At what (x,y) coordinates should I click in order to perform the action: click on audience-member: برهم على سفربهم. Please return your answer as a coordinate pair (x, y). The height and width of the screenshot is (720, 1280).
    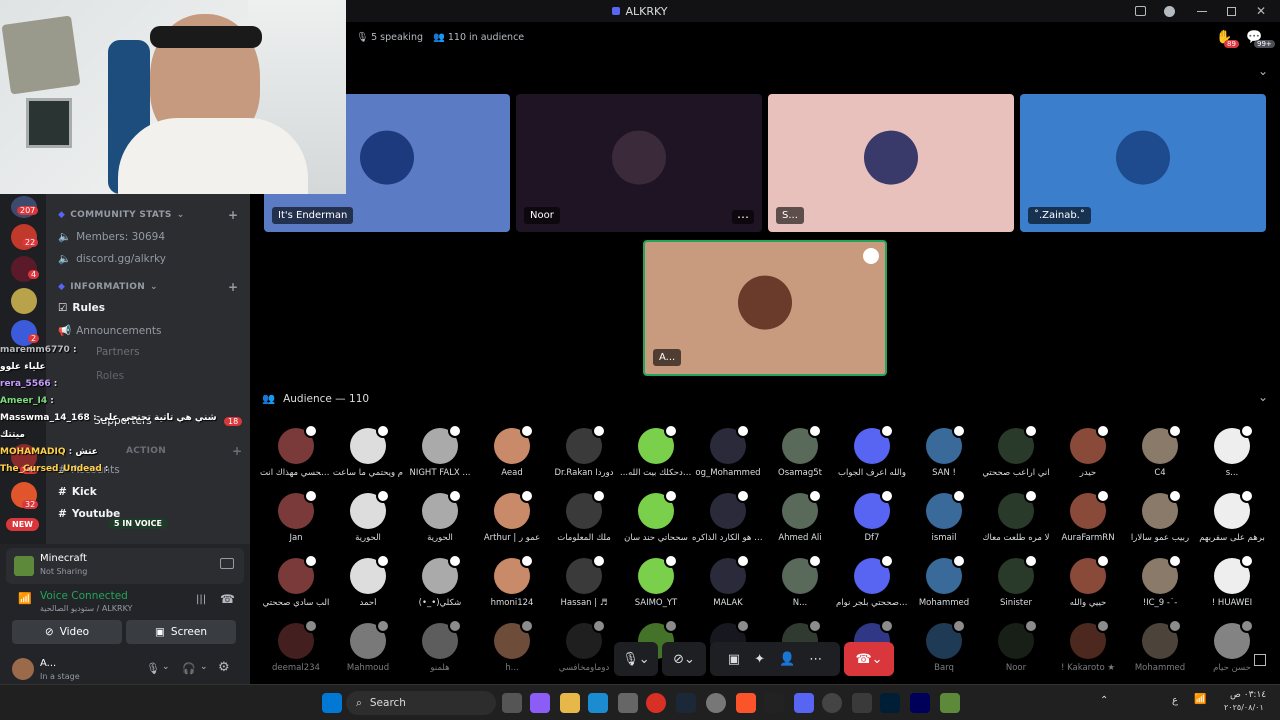
    Looking at the image, I should click on (1232, 523).